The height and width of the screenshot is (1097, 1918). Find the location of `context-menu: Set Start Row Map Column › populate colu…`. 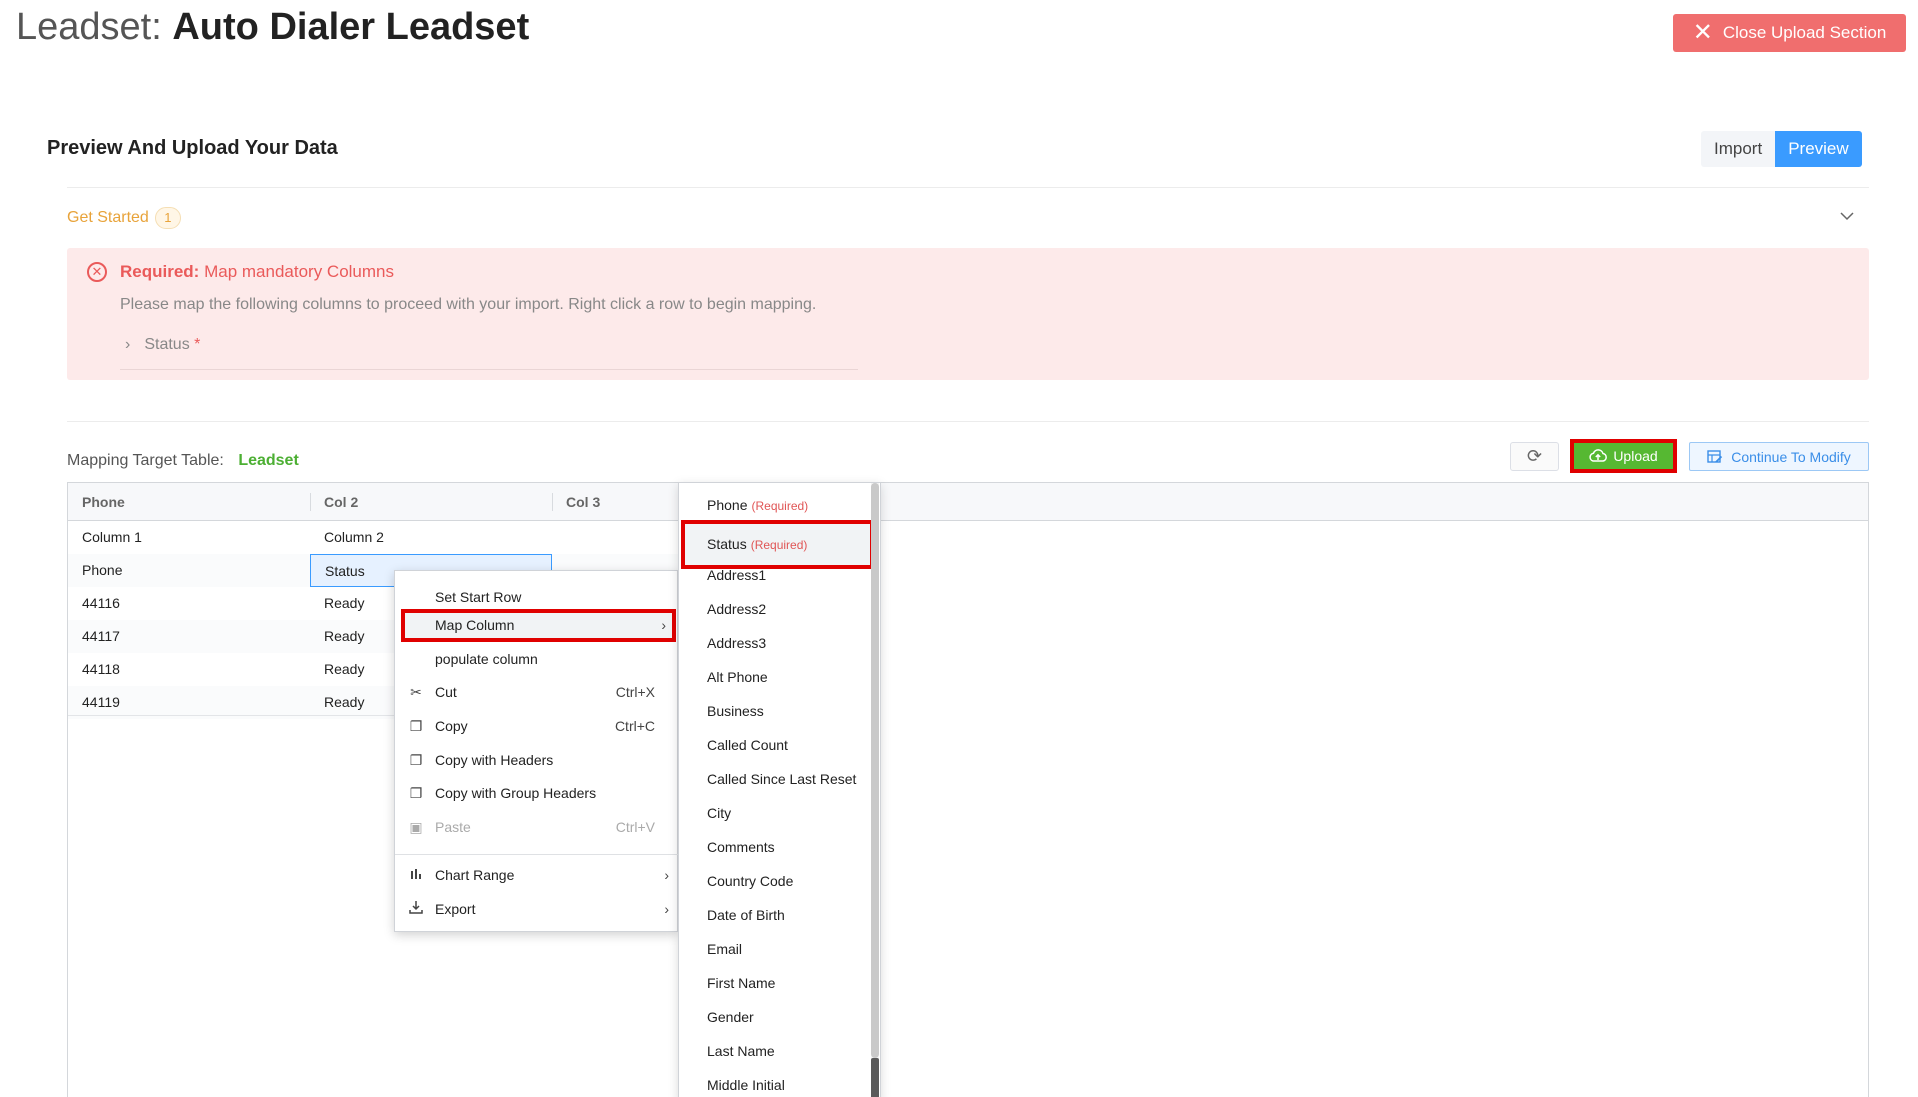

context-menu: Set Start Row Map Column › populate colu… is located at coordinates (536, 751).